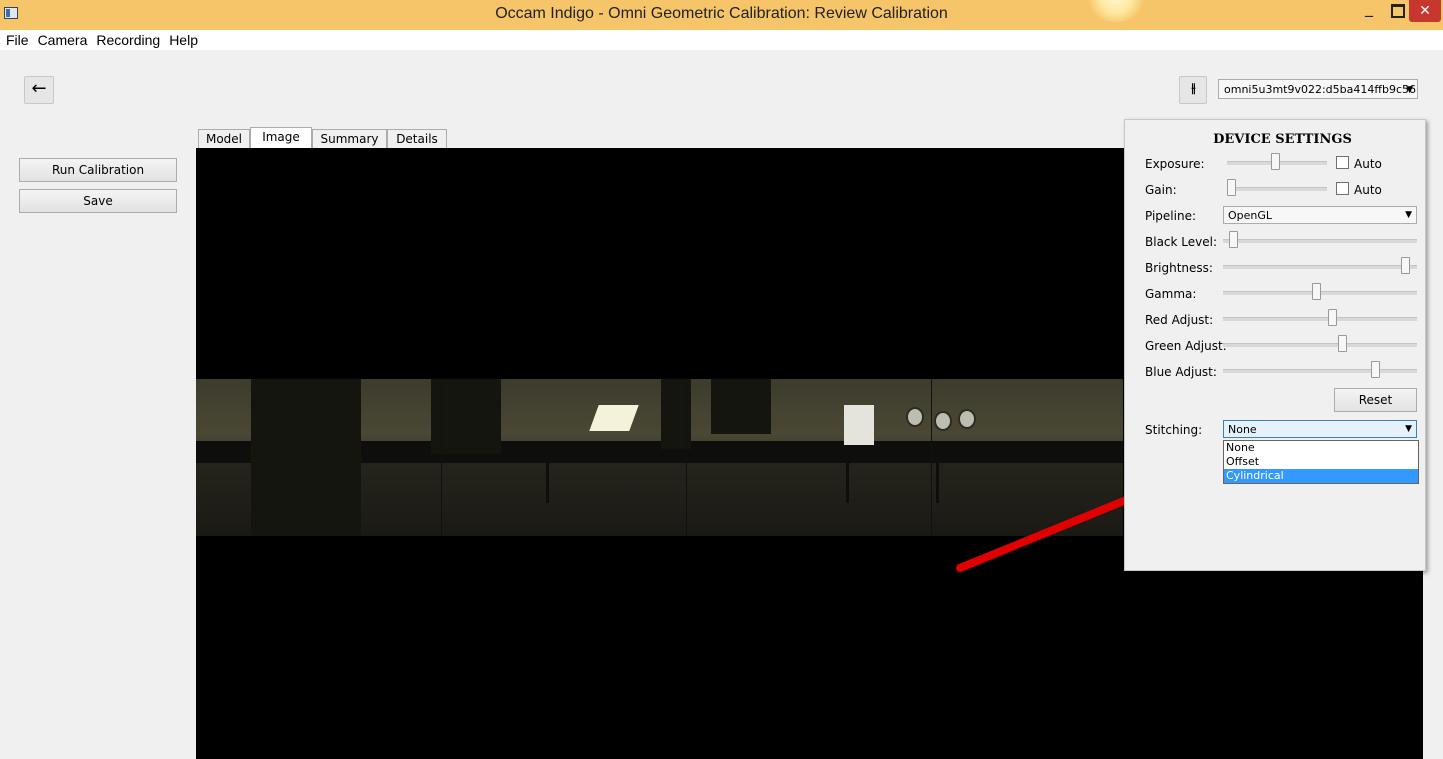 The height and width of the screenshot is (759, 1443). What do you see at coordinates (17, 40) in the screenshot?
I see `menu-file: File` at bounding box center [17, 40].